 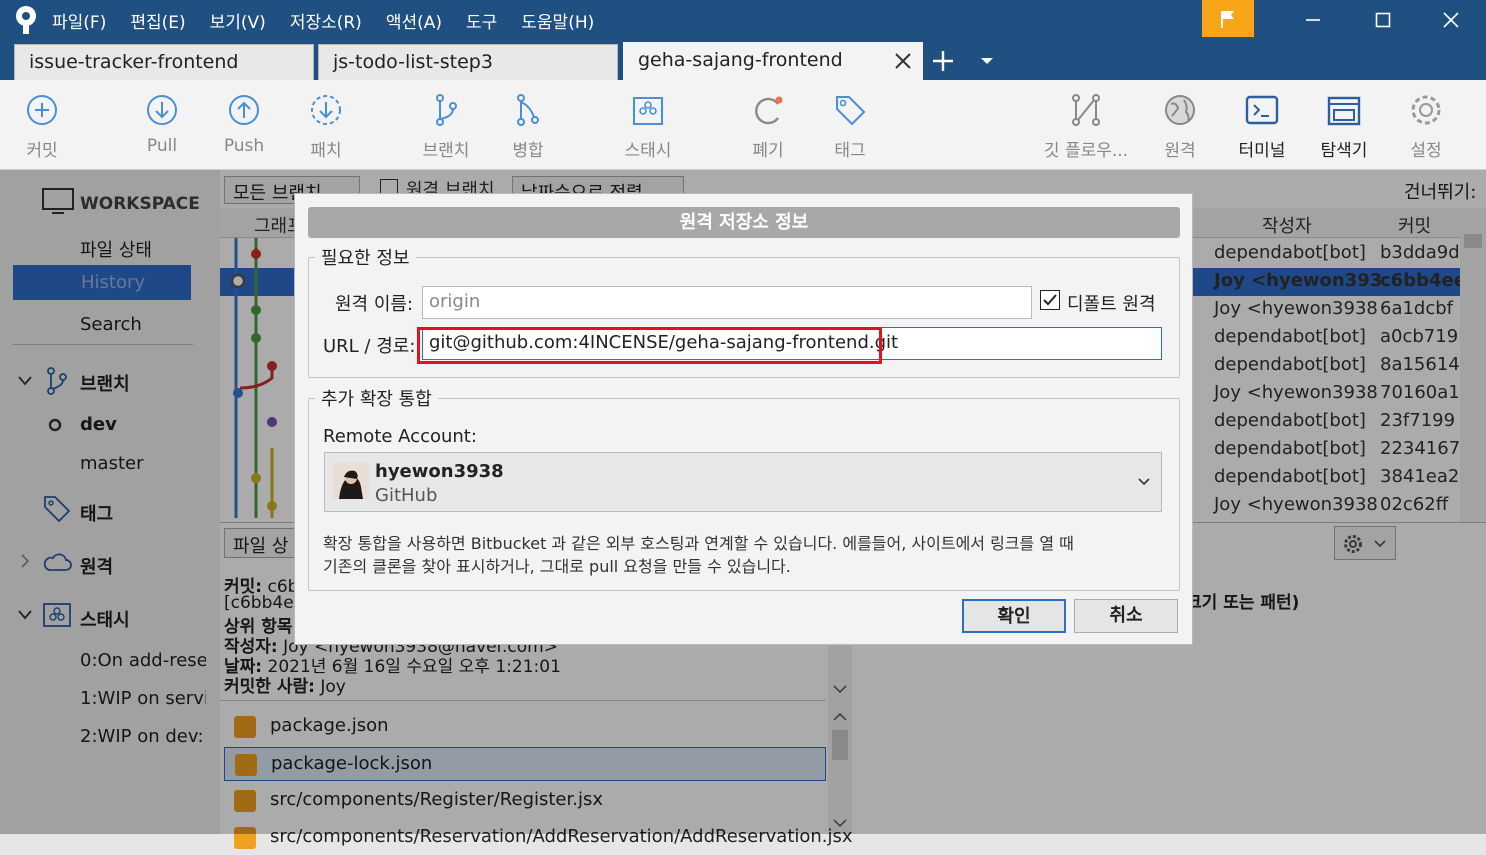 I want to click on account-name: hyewon3938, so click(x=439, y=471).